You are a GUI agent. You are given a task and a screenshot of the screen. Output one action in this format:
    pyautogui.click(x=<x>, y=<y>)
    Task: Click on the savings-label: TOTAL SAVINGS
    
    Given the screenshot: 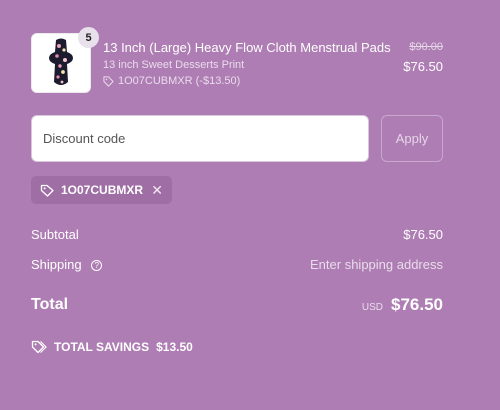 What is the action you would take?
    pyautogui.click(x=102, y=347)
    